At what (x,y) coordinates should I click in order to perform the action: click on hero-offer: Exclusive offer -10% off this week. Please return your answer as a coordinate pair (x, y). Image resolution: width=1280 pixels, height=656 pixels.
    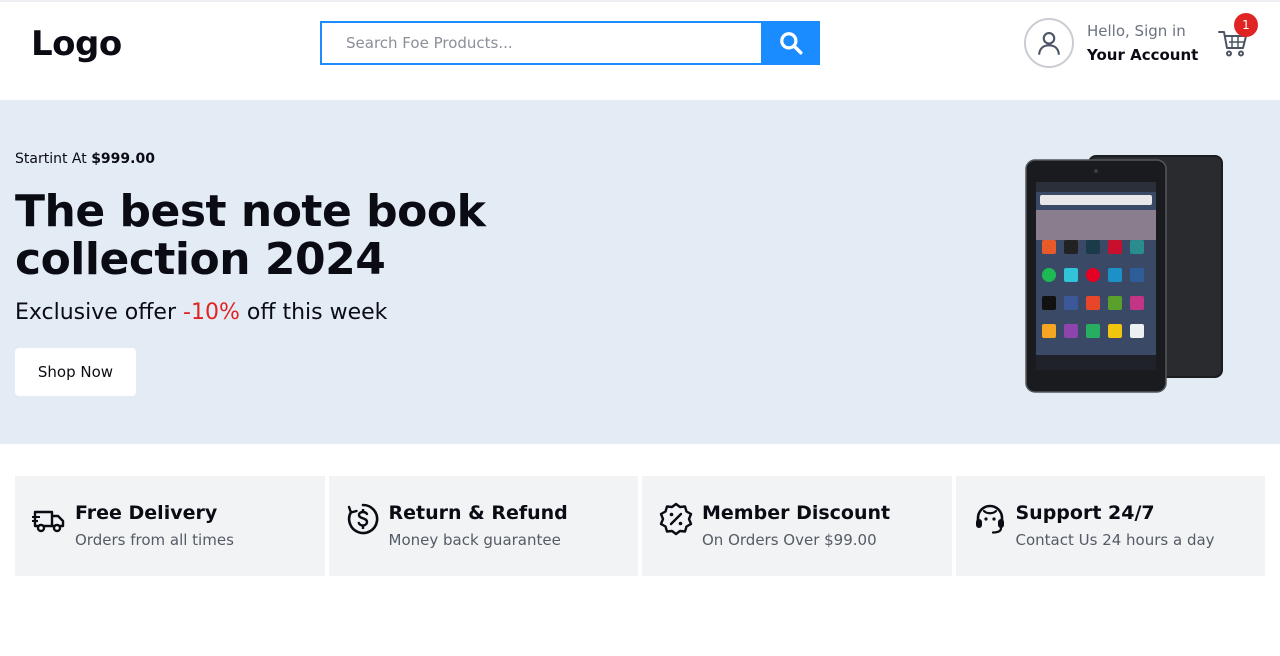
    Looking at the image, I should click on (201, 312).